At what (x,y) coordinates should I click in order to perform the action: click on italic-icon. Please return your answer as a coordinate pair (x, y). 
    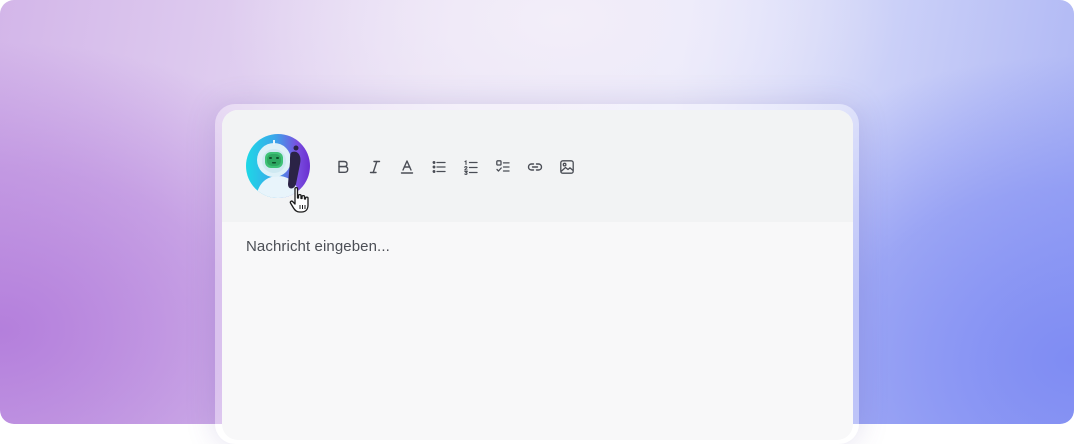
    Looking at the image, I should click on (375, 167).